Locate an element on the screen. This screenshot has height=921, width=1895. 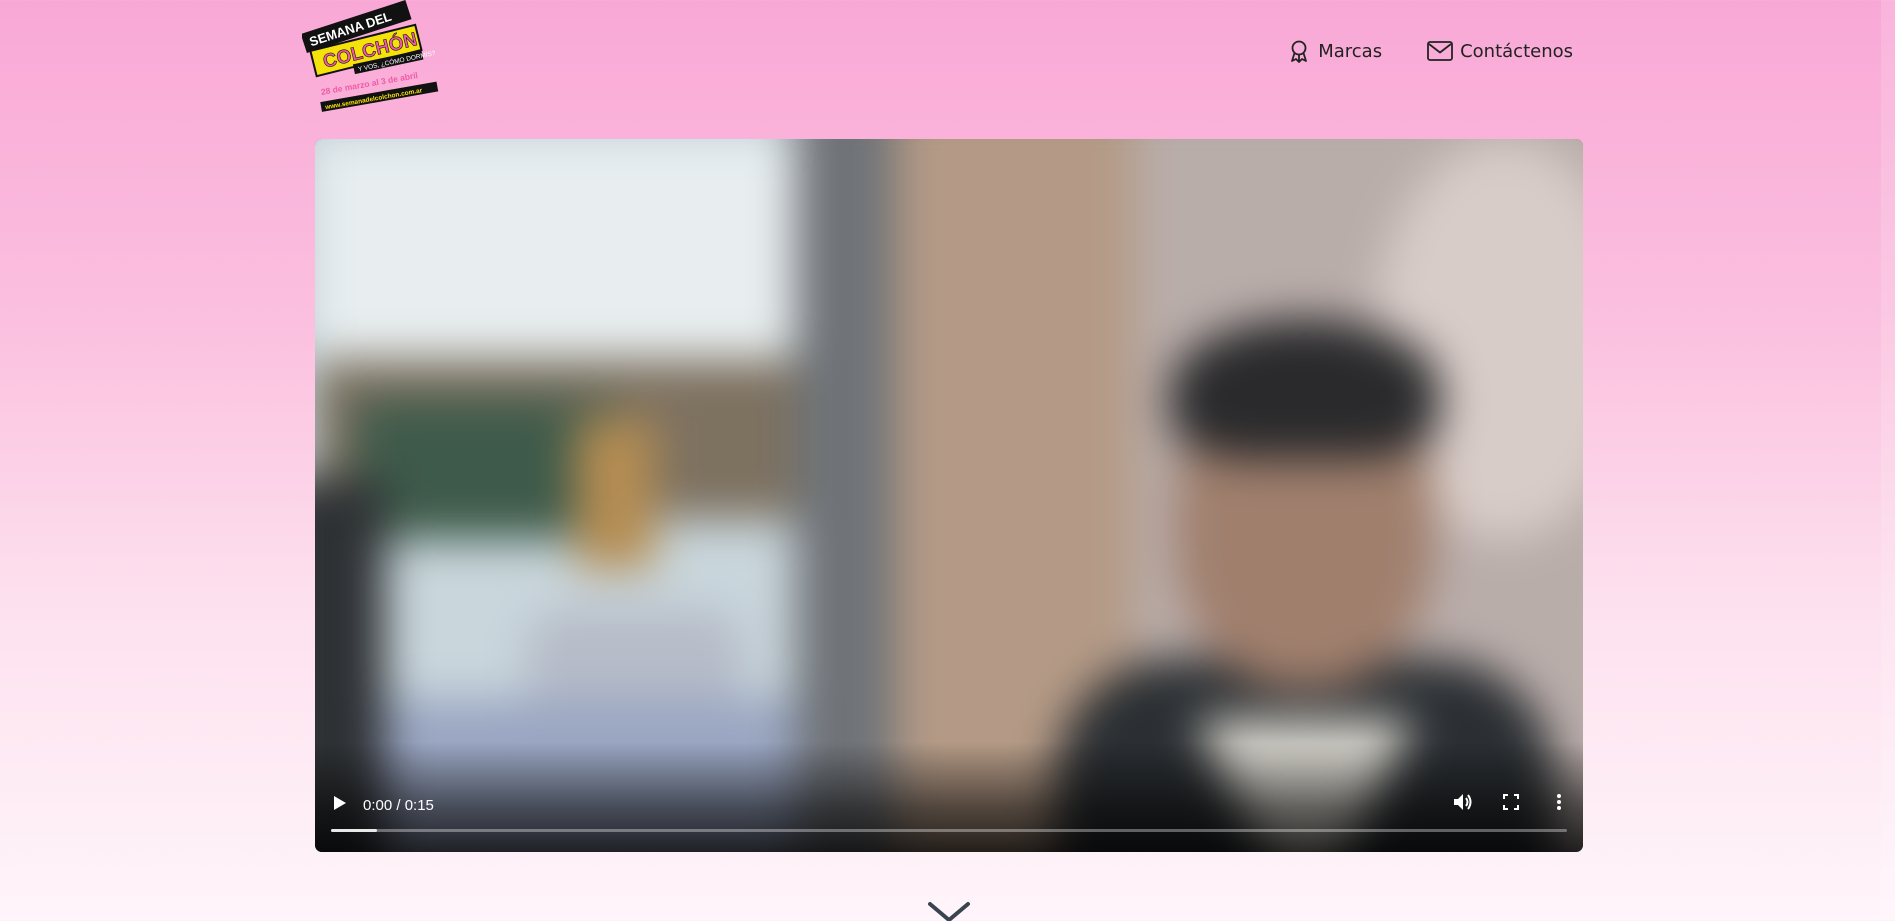
play-button is located at coordinates (340, 805).